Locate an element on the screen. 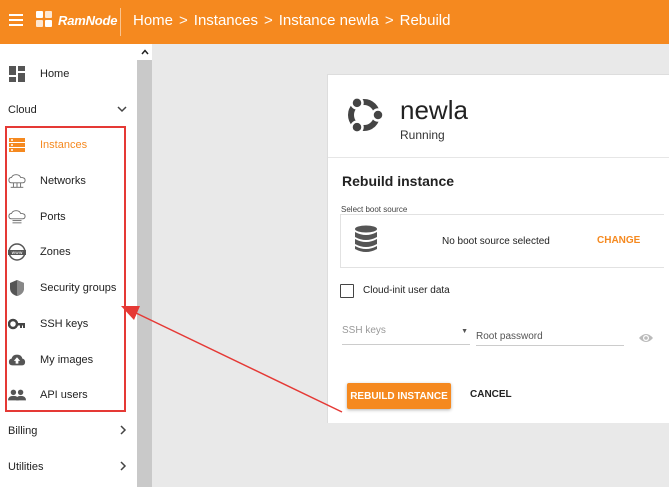  instance-name: newla is located at coordinates (434, 110).